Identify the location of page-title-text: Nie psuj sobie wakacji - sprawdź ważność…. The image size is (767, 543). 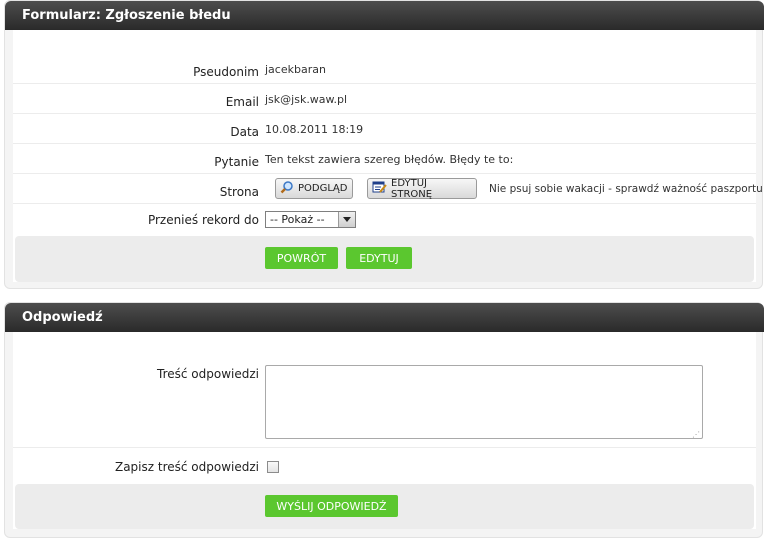
(626, 189).